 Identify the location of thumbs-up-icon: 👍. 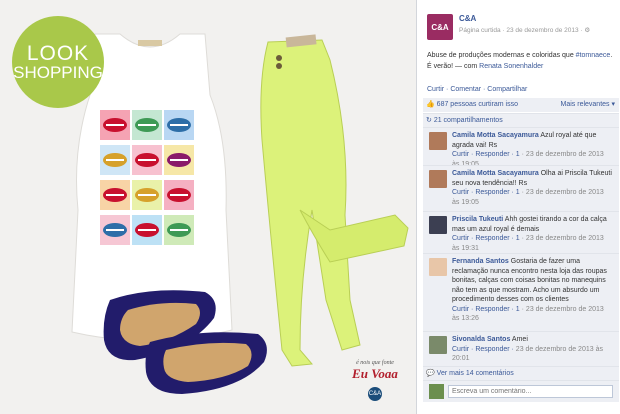
(430, 104).